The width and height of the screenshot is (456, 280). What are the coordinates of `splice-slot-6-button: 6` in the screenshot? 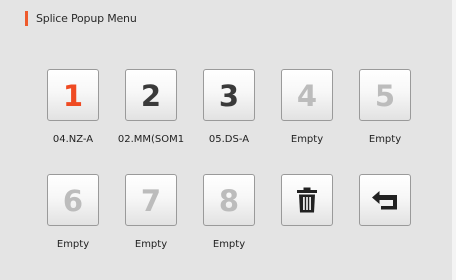 It's located at (73, 200).